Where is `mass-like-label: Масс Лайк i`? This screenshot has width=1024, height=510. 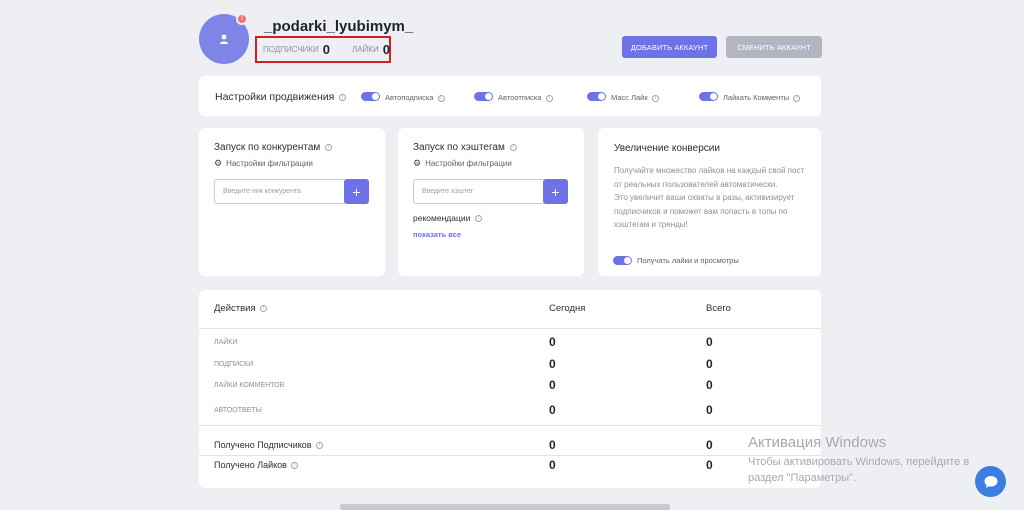
mass-like-label: Масс Лайк i is located at coordinates (635, 97).